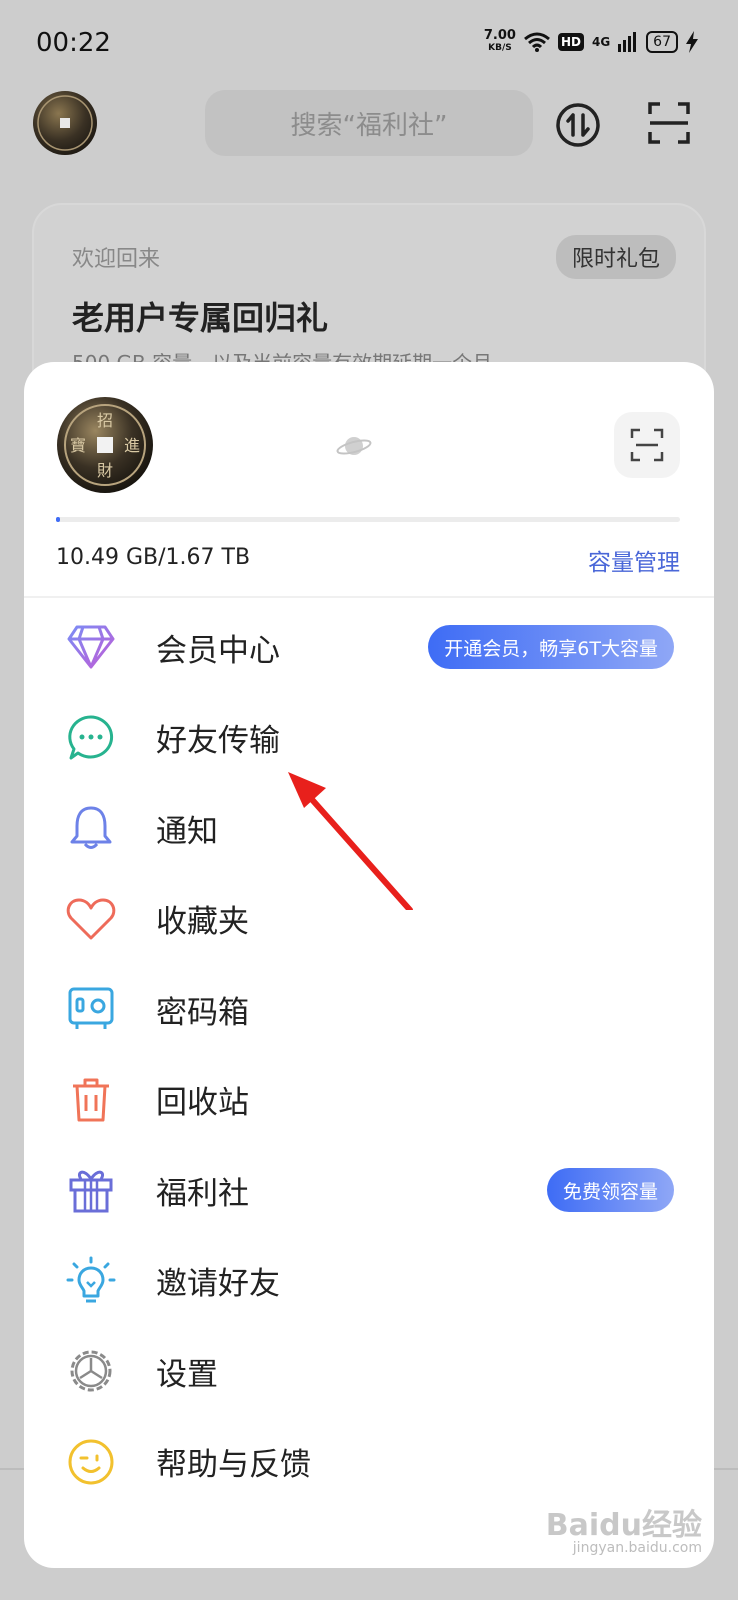 The image size is (738, 1600). I want to click on menu-item-settings: 设置, so click(369, 1371).